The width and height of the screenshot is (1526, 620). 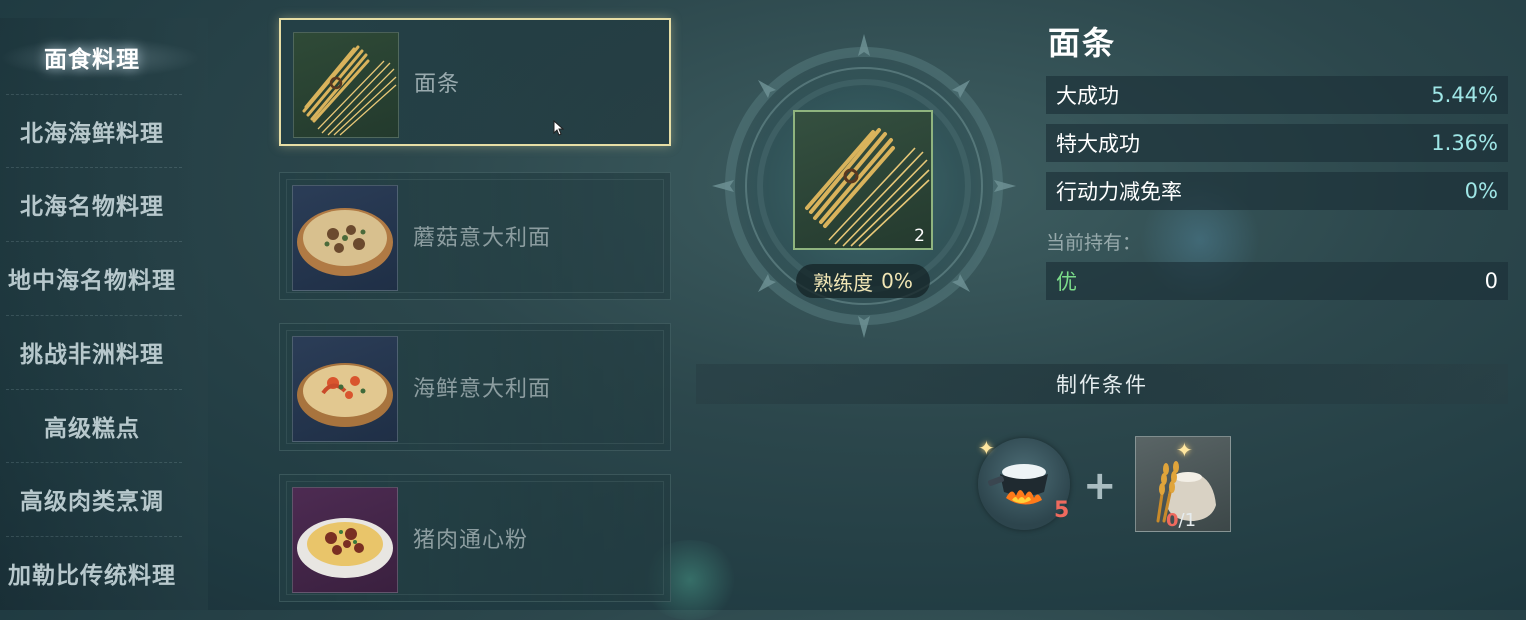 I want to click on mushroom-pasta-icon, so click(x=345, y=238).